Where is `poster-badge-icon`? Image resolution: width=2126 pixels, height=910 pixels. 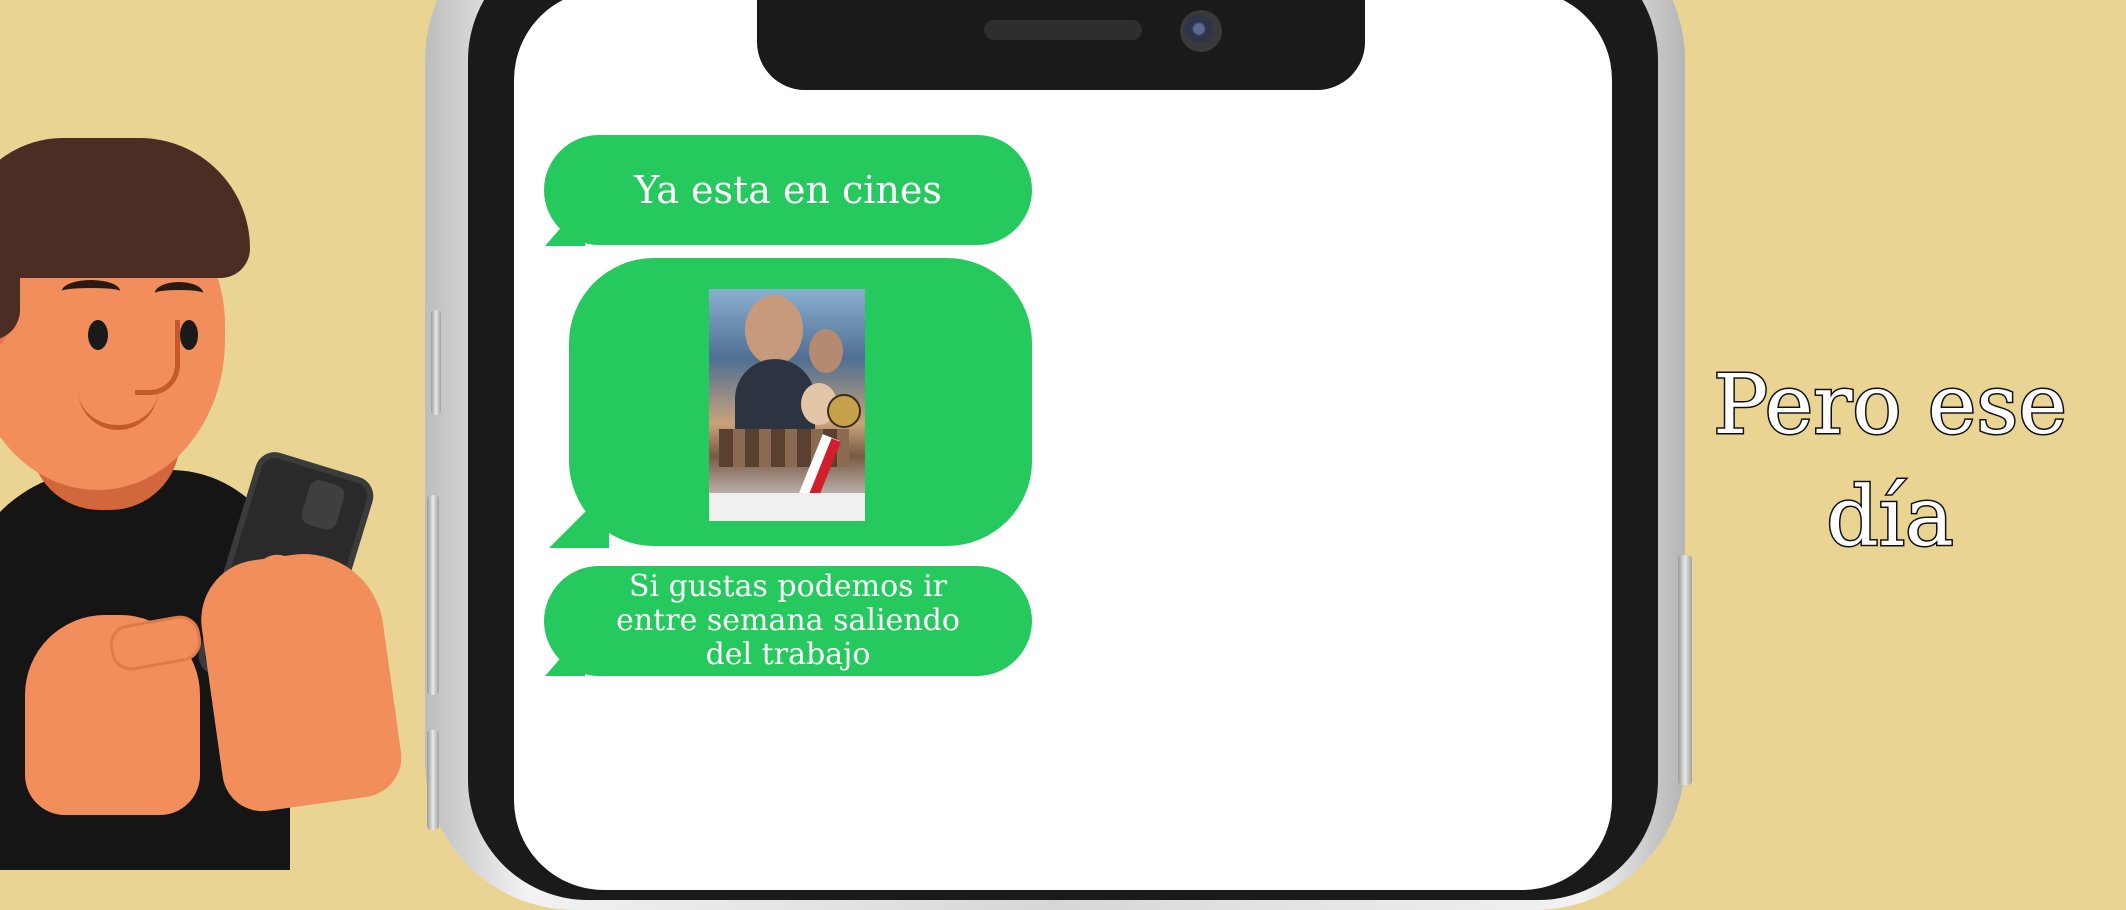 poster-badge-icon is located at coordinates (844, 411).